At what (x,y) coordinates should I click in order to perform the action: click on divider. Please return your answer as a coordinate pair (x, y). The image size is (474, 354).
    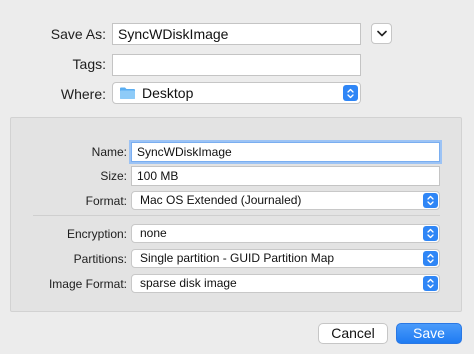
    Looking at the image, I should click on (236, 215).